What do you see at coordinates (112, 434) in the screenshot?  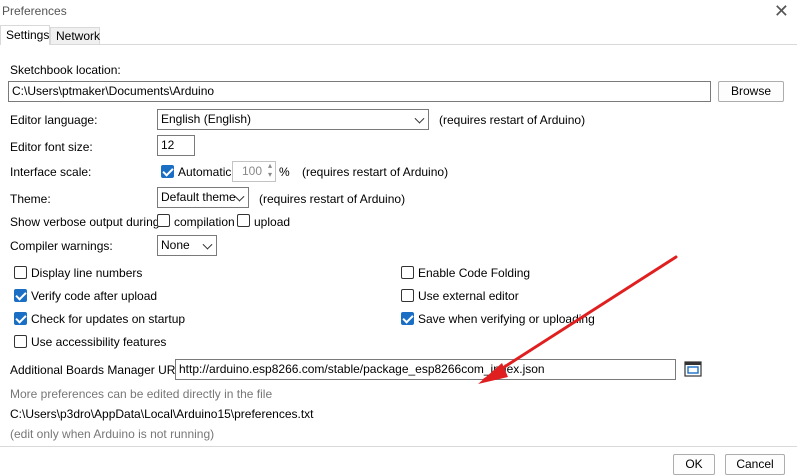 I see `edit-note: (edit only when Arduino is not running)` at bounding box center [112, 434].